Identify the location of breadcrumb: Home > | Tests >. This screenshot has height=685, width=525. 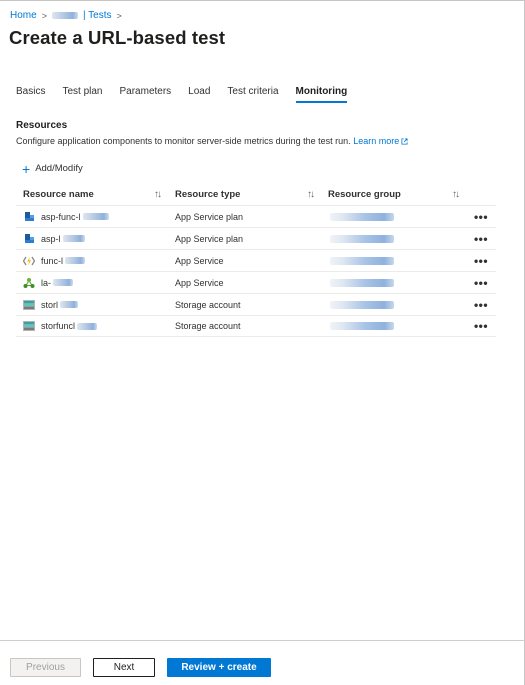
(66, 15).